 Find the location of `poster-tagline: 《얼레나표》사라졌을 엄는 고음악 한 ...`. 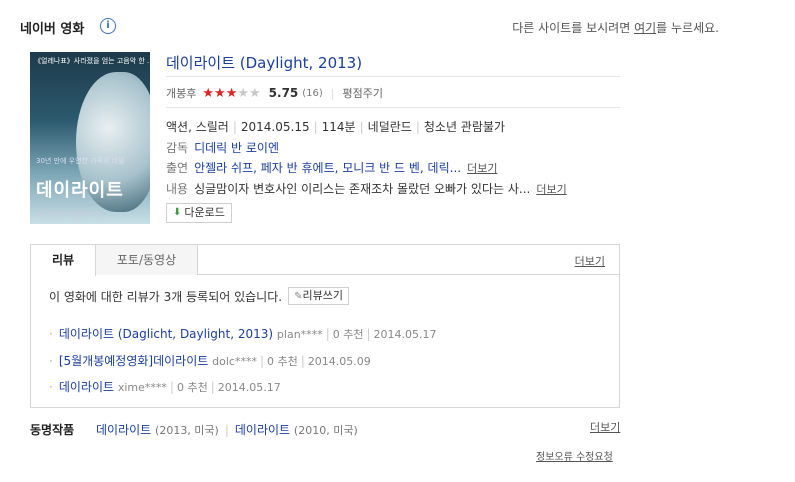

poster-tagline: 《얼레나표》사라졌을 엄는 고음악 한 ... is located at coordinates (92, 61).